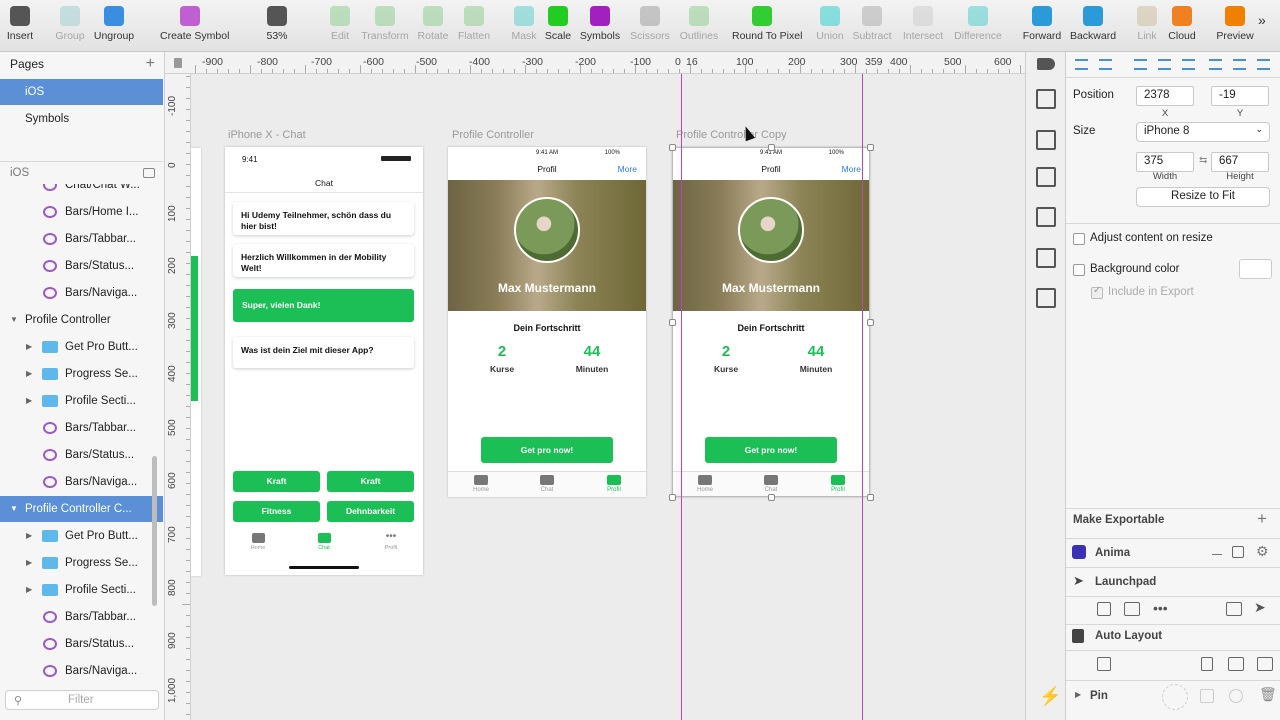 This screenshot has height=720, width=1280. What do you see at coordinates (1097, 292) in the screenshot?
I see `include-export-checkbox: ✓` at bounding box center [1097, 292].